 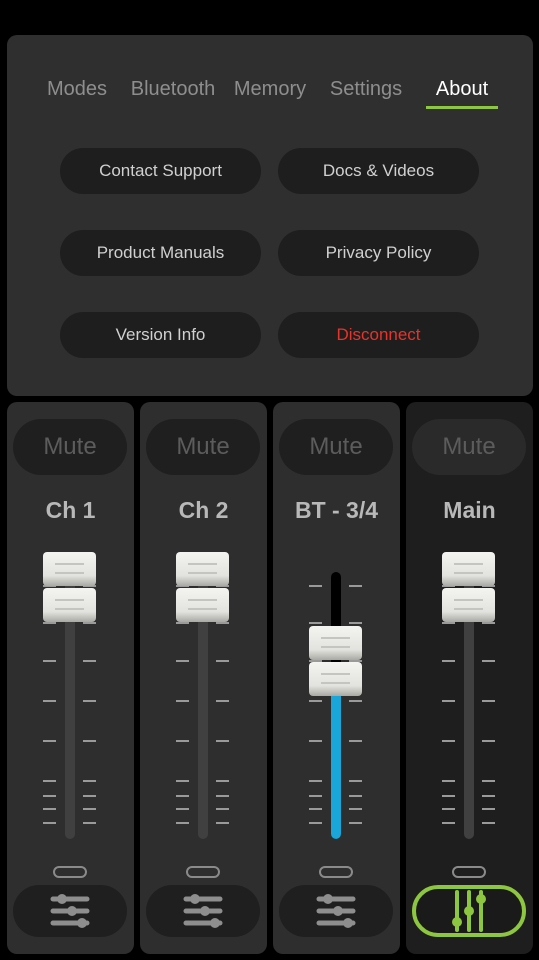 What do you see at coordinates (77, 89) in the screenshot?
I see `tab-modes: Modes` at bounding box center [77, 89].